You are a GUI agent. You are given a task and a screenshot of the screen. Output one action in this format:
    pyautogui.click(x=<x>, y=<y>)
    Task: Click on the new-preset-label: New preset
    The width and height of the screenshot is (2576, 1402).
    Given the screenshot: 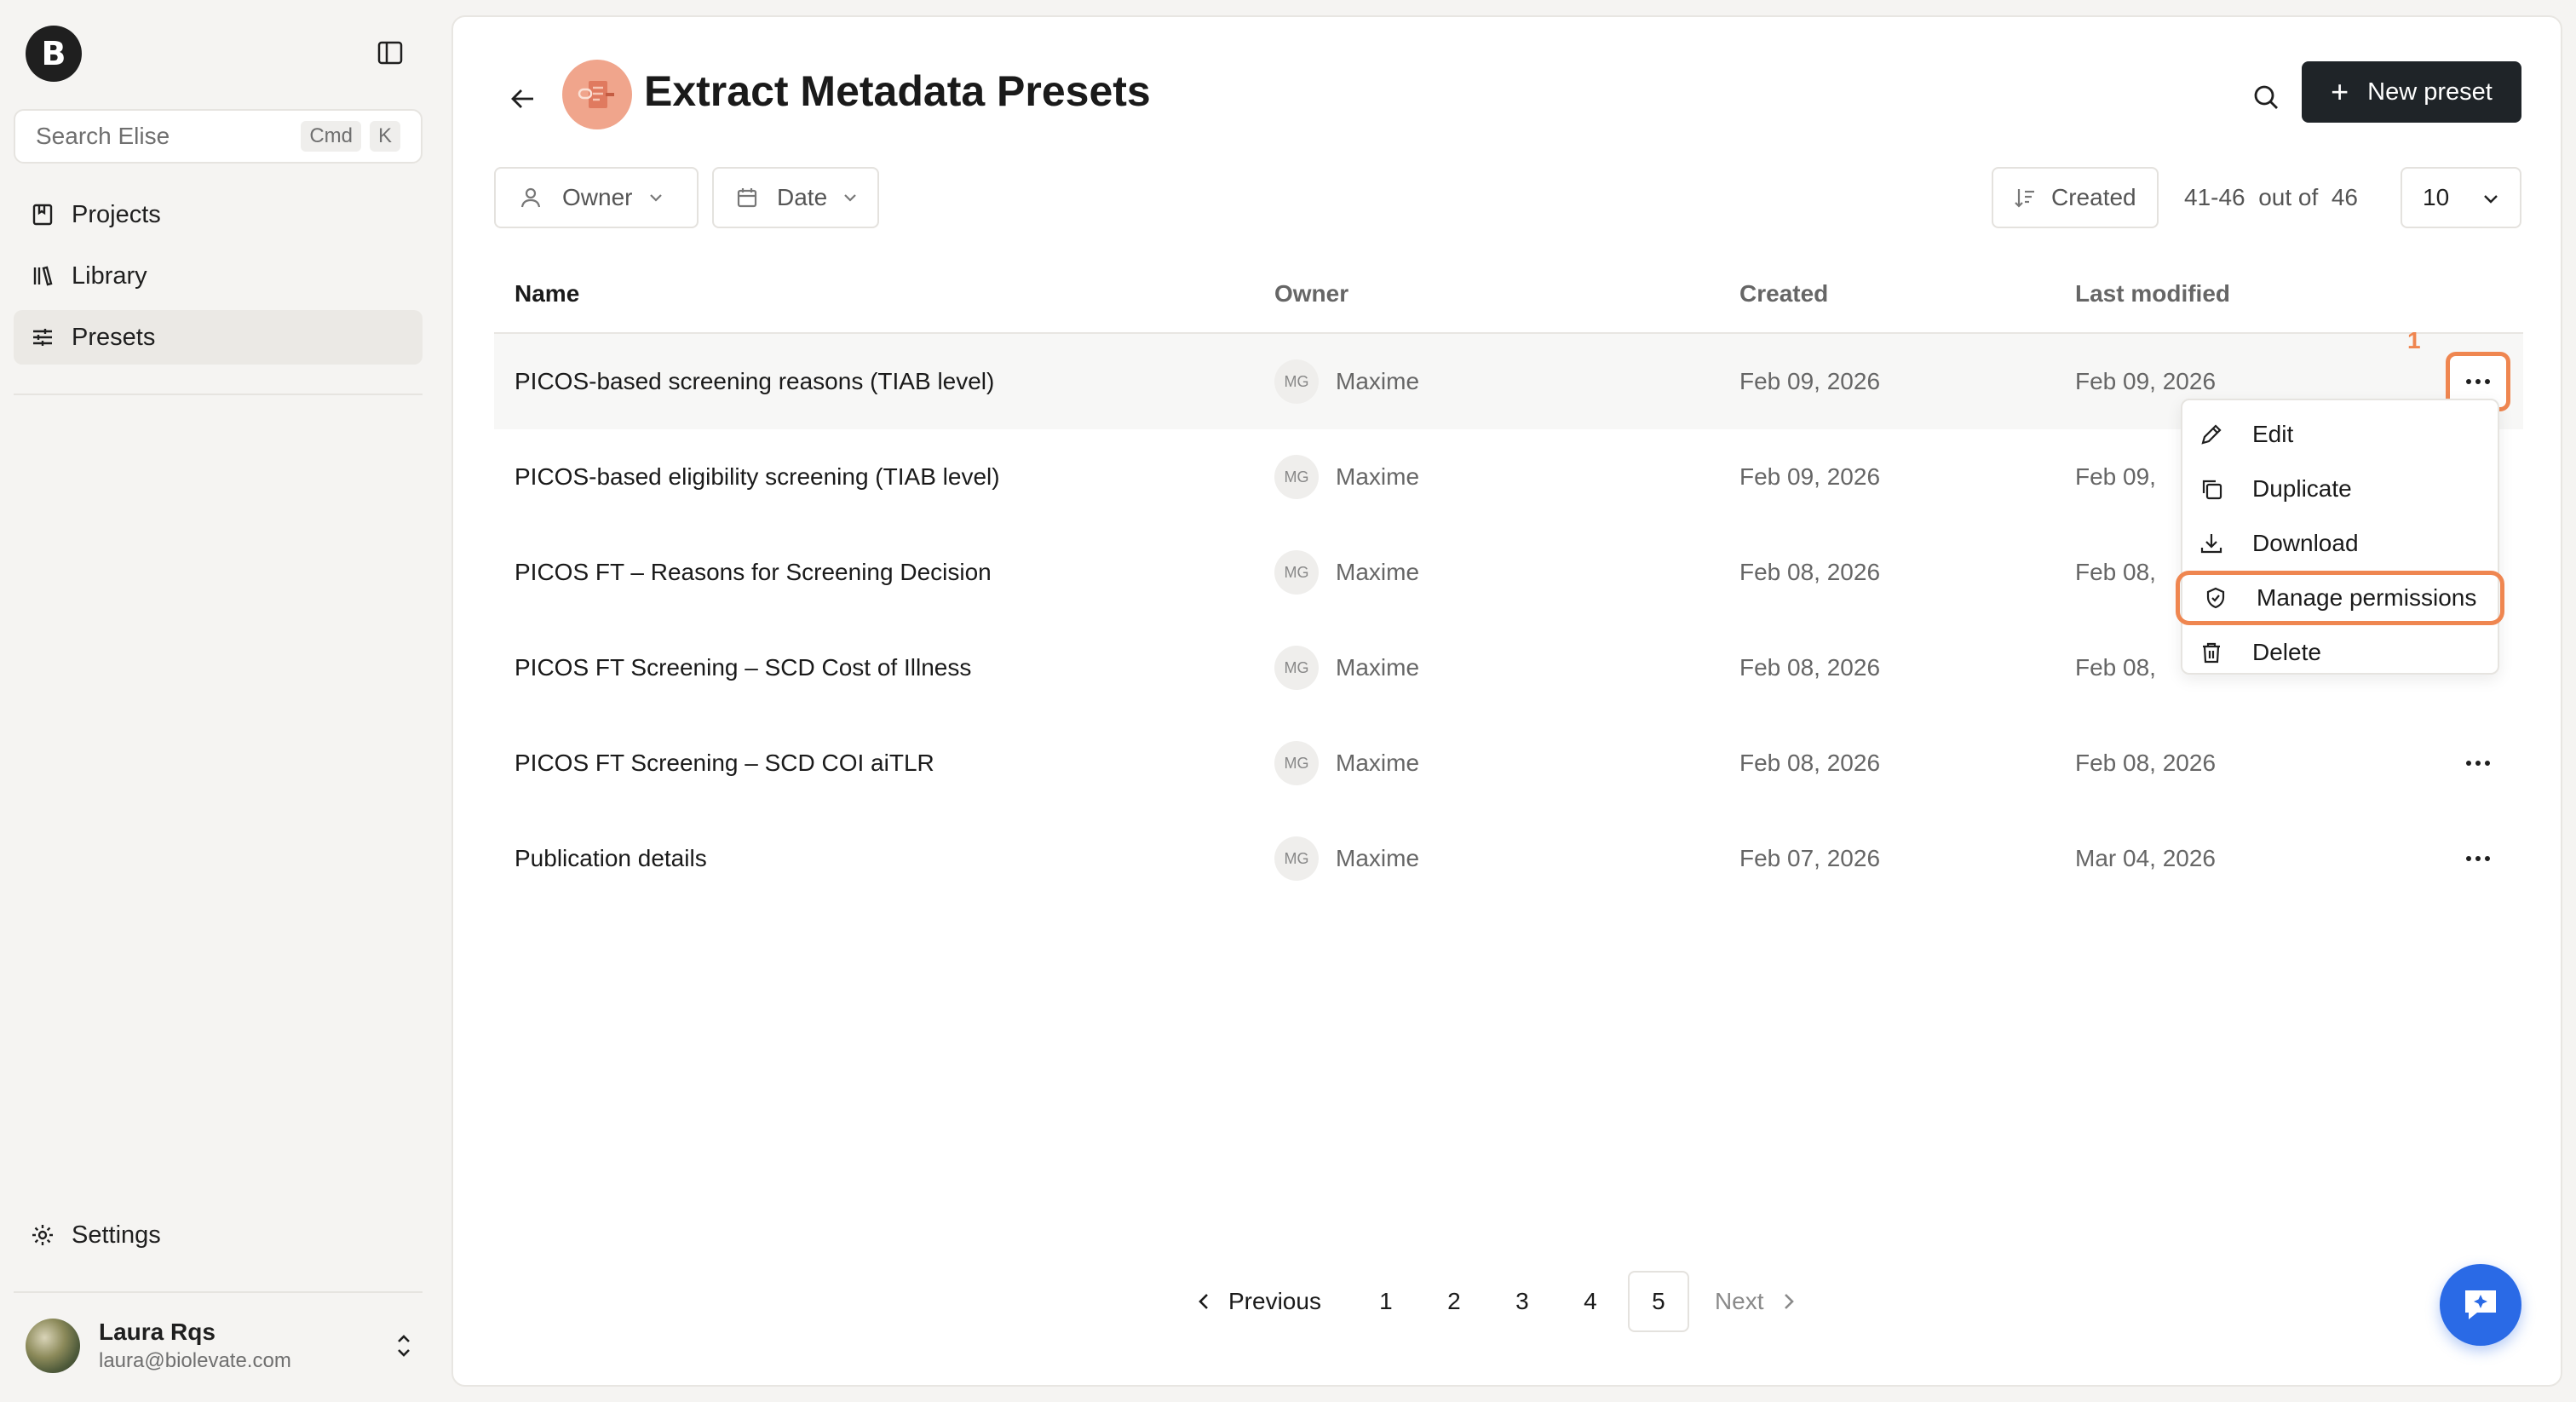 What is the action you would take?
    pyautogui.click(x=2430, y=92)
    